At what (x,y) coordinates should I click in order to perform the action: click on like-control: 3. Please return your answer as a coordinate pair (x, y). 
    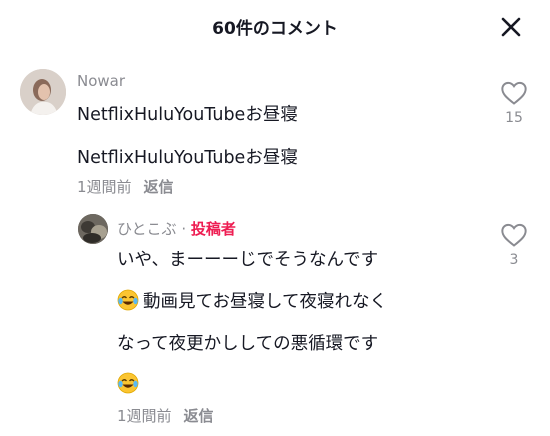
    Looking at the image, I should click on (514, 245).